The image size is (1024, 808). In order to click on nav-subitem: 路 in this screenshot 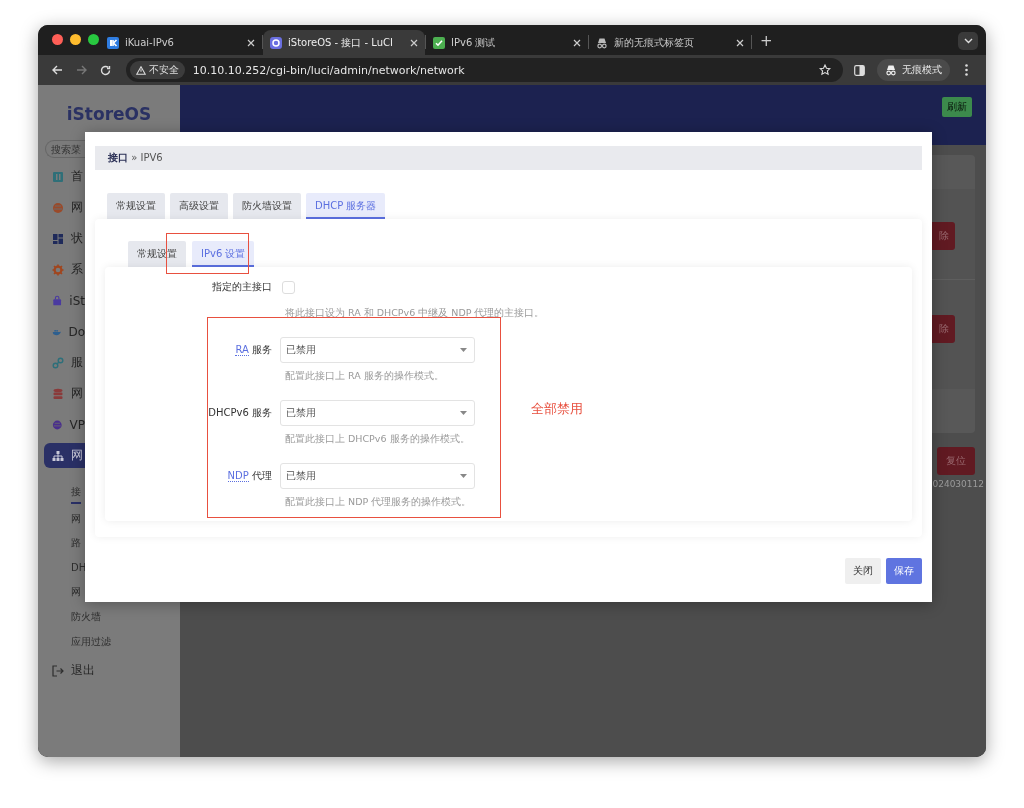, I will do `click(76, 543)`.